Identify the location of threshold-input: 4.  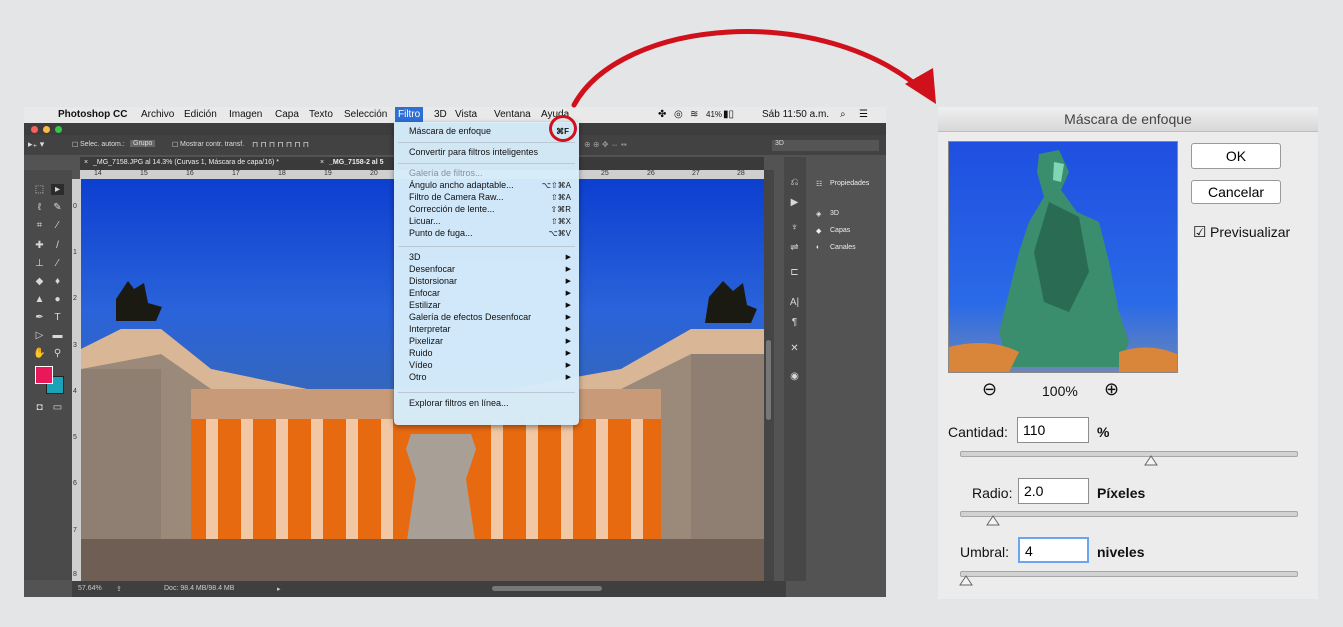
(1053, 550).